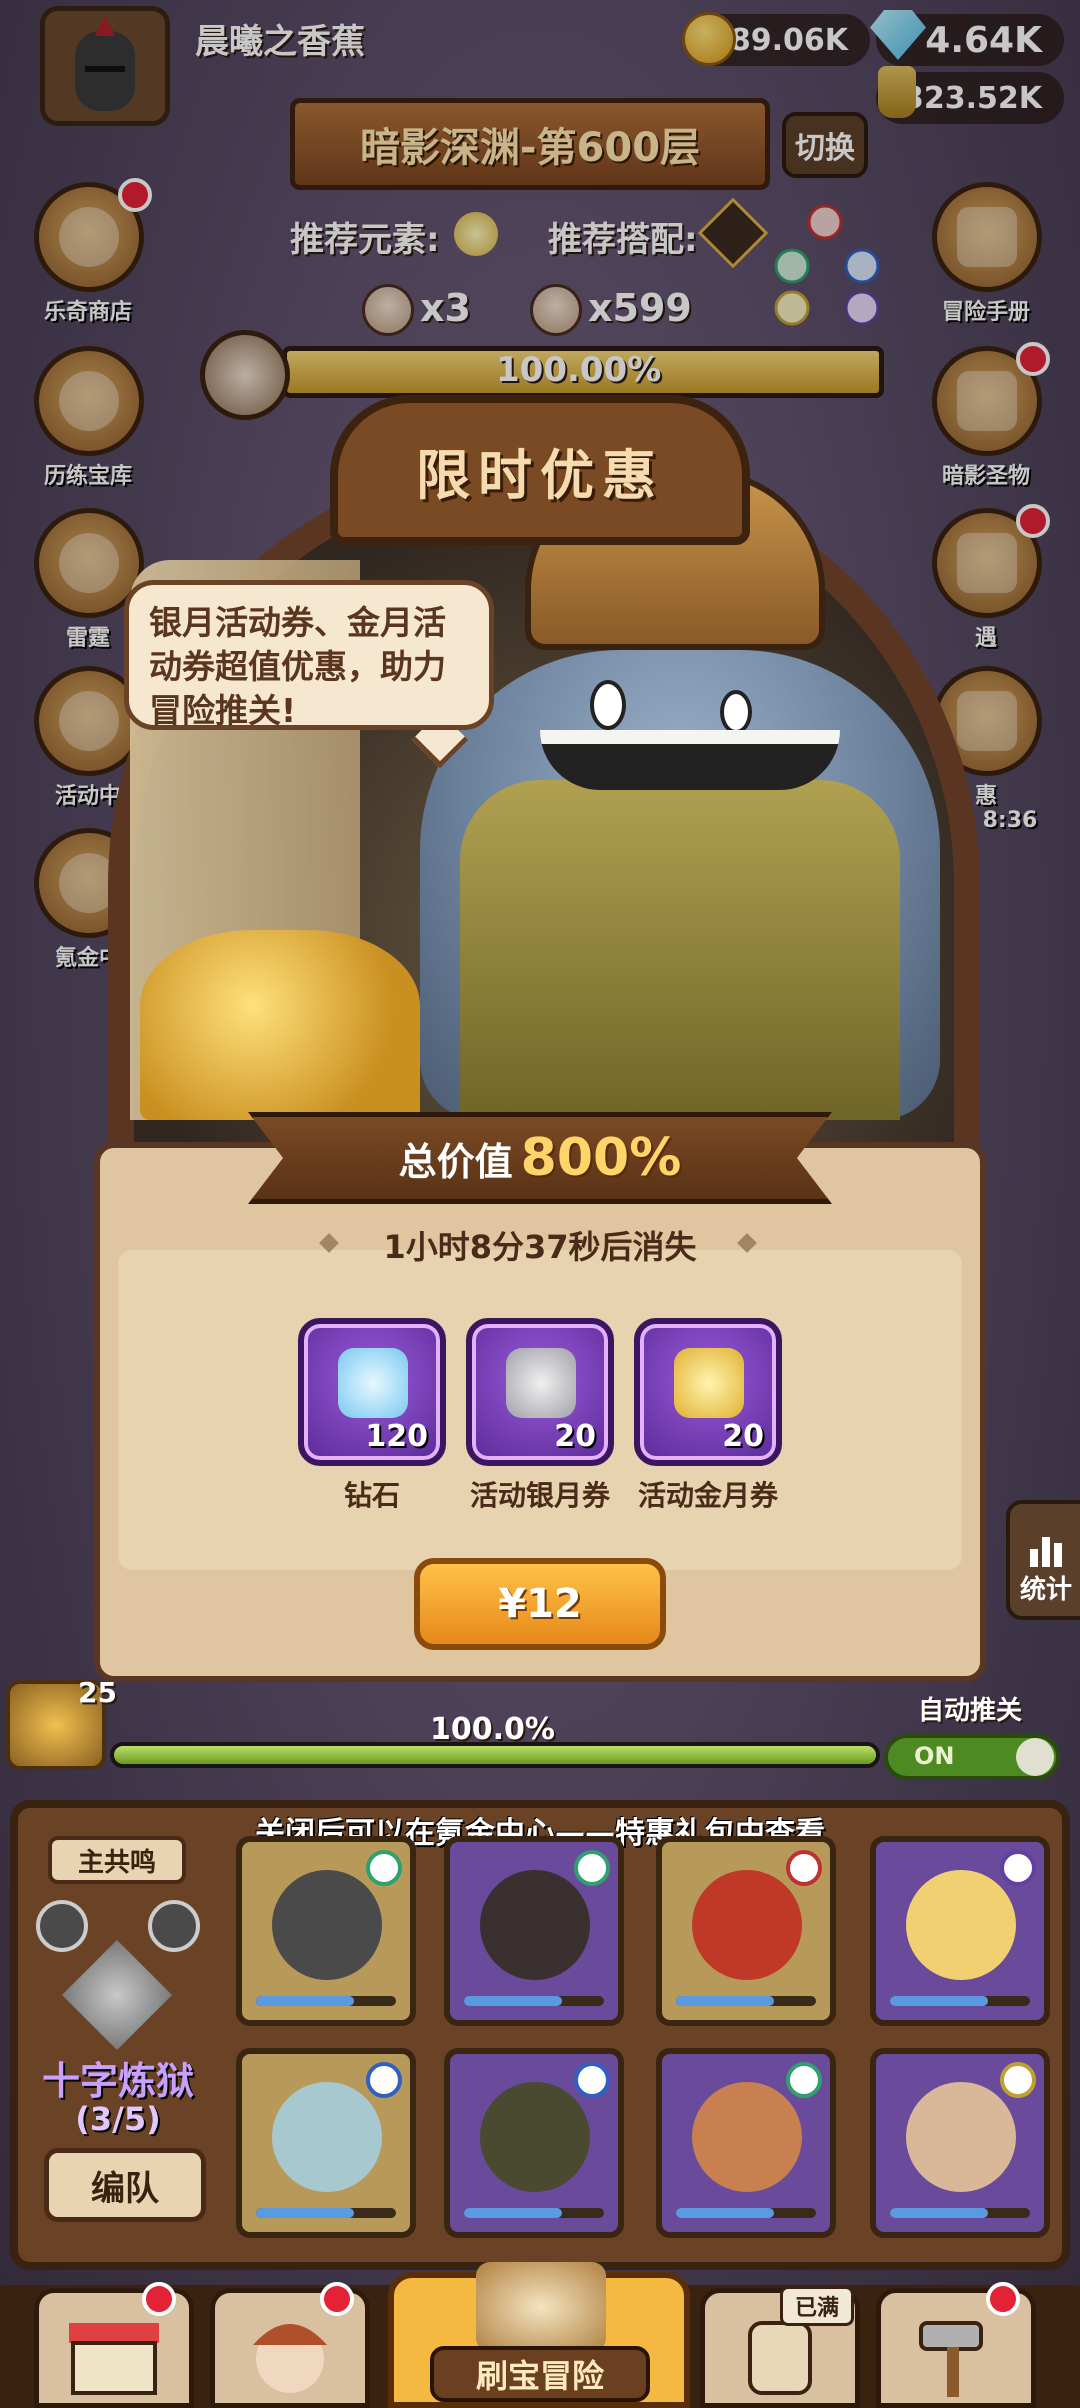  Describe the element at coordinates (309, 655) in the screenshot. I see `speech-bubble: 银月活动券、金月活动券超值优惠，助力冒险推关!` at that location.